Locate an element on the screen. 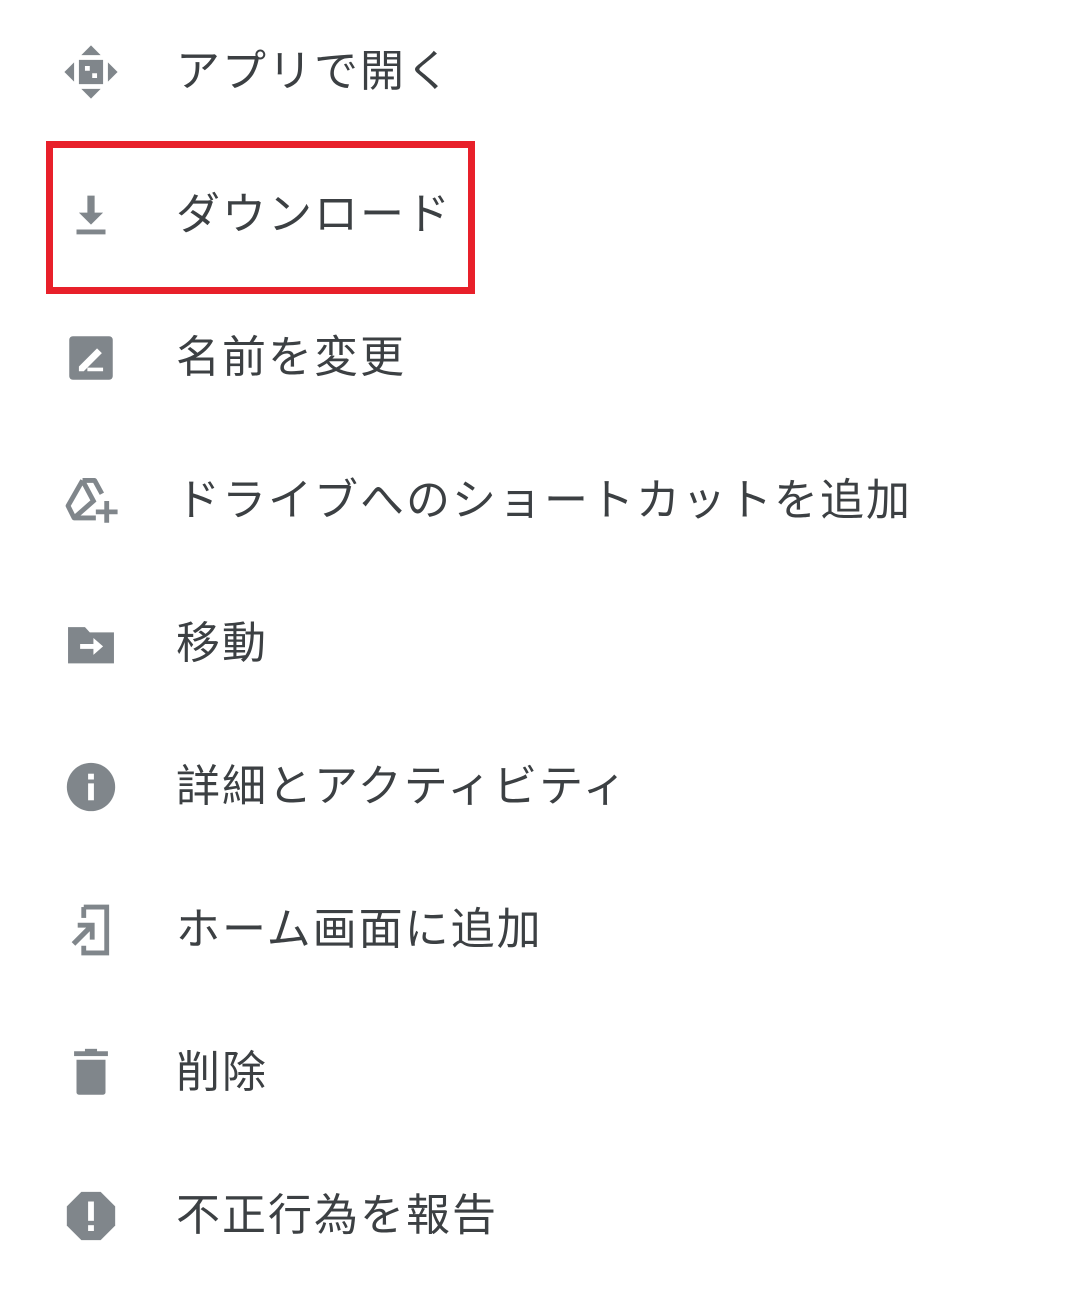 This screenshot has width=1080, height=1295. download-icon is located at coordinates (91, 215).